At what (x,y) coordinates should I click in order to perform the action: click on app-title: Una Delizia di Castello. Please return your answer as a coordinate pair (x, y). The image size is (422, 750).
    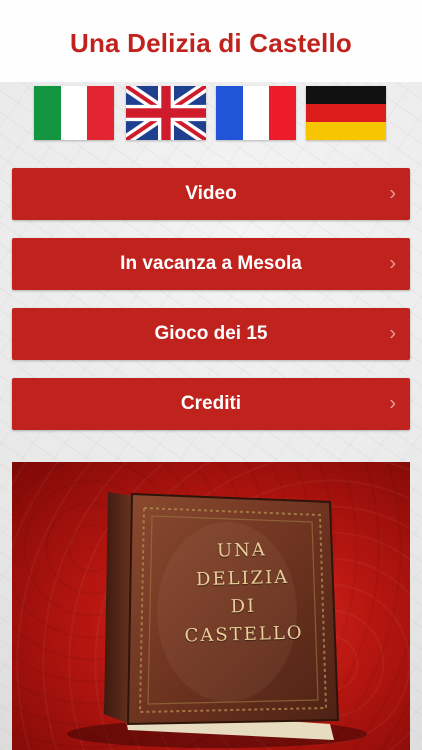
    Looking at the image, I should click on (210, 42).